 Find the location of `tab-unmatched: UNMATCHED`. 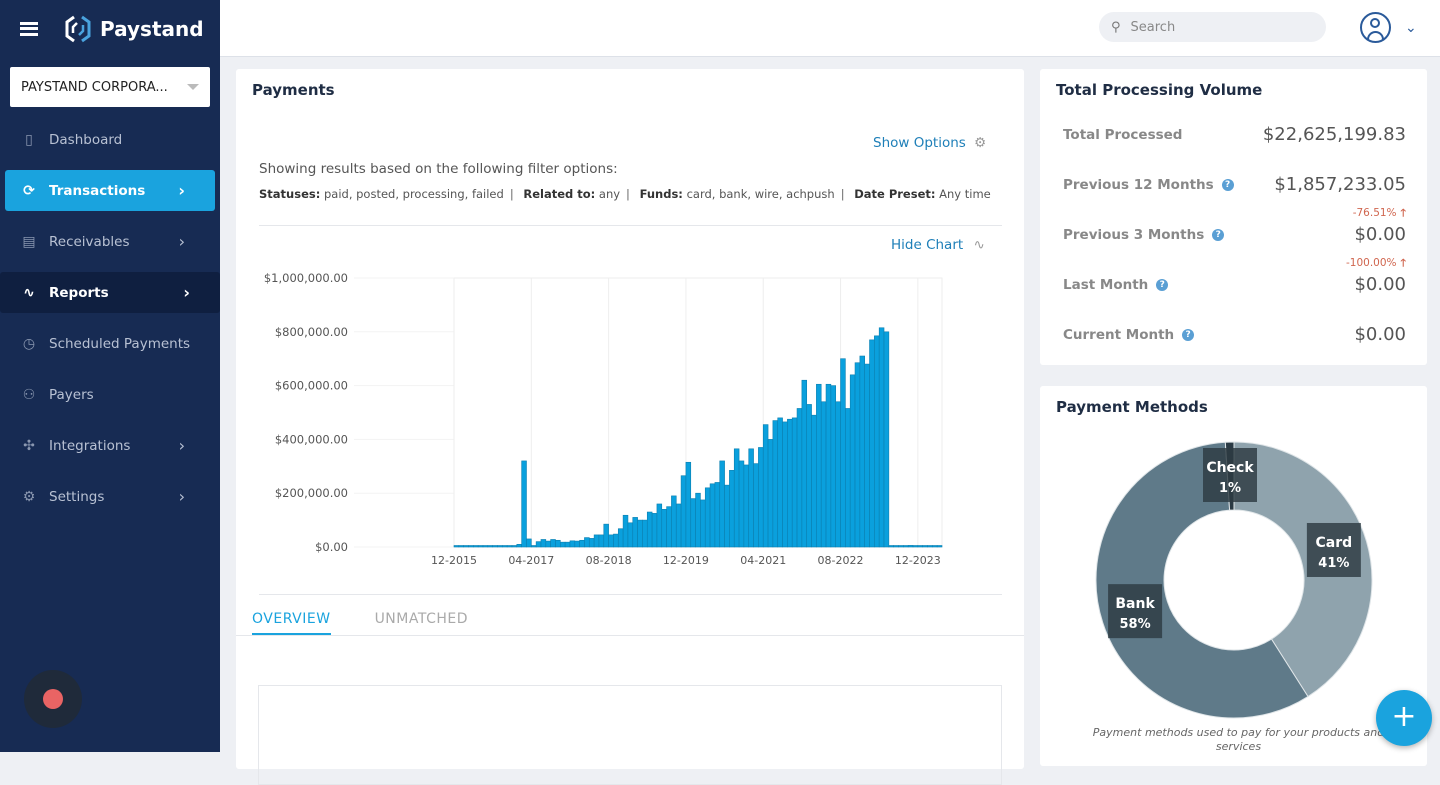

tab-unmatched: UNMATCHED is located at coordinates (421, 623).